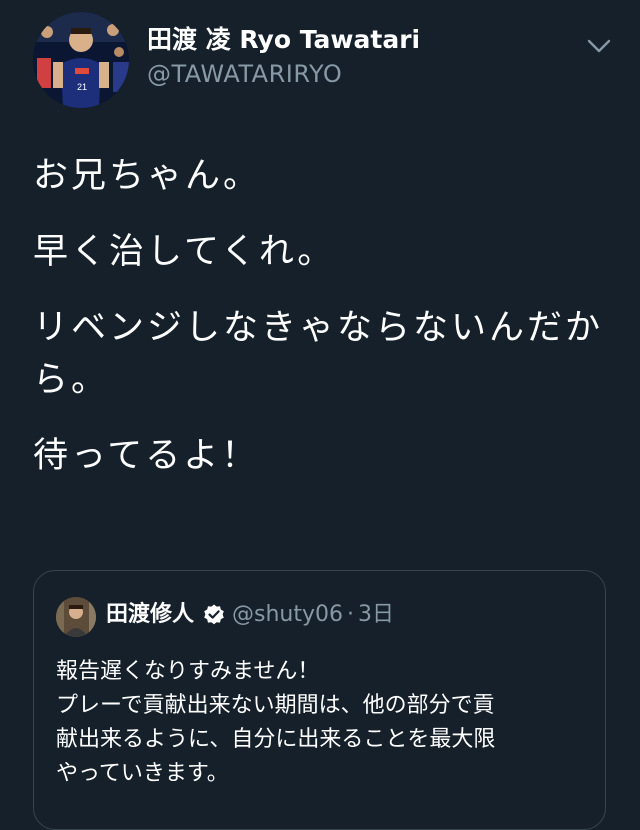  I want to click on quoted-tweet-header: 田渡修人 @shuty06 · 3日, so click(250, 615).